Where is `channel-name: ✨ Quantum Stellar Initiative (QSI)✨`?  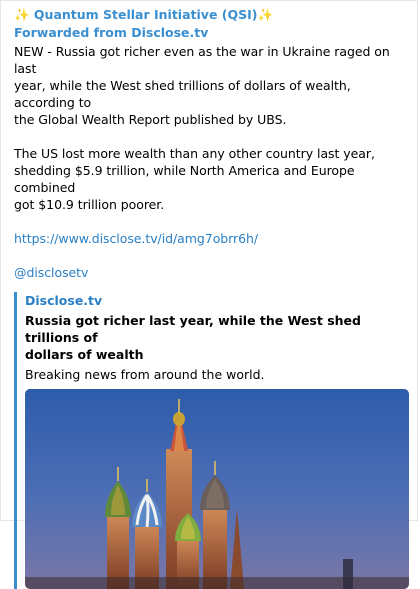 channel-name: ✨ Quantum Stellar Initiative (QSI)✨ is located at coordinates (209, 15).